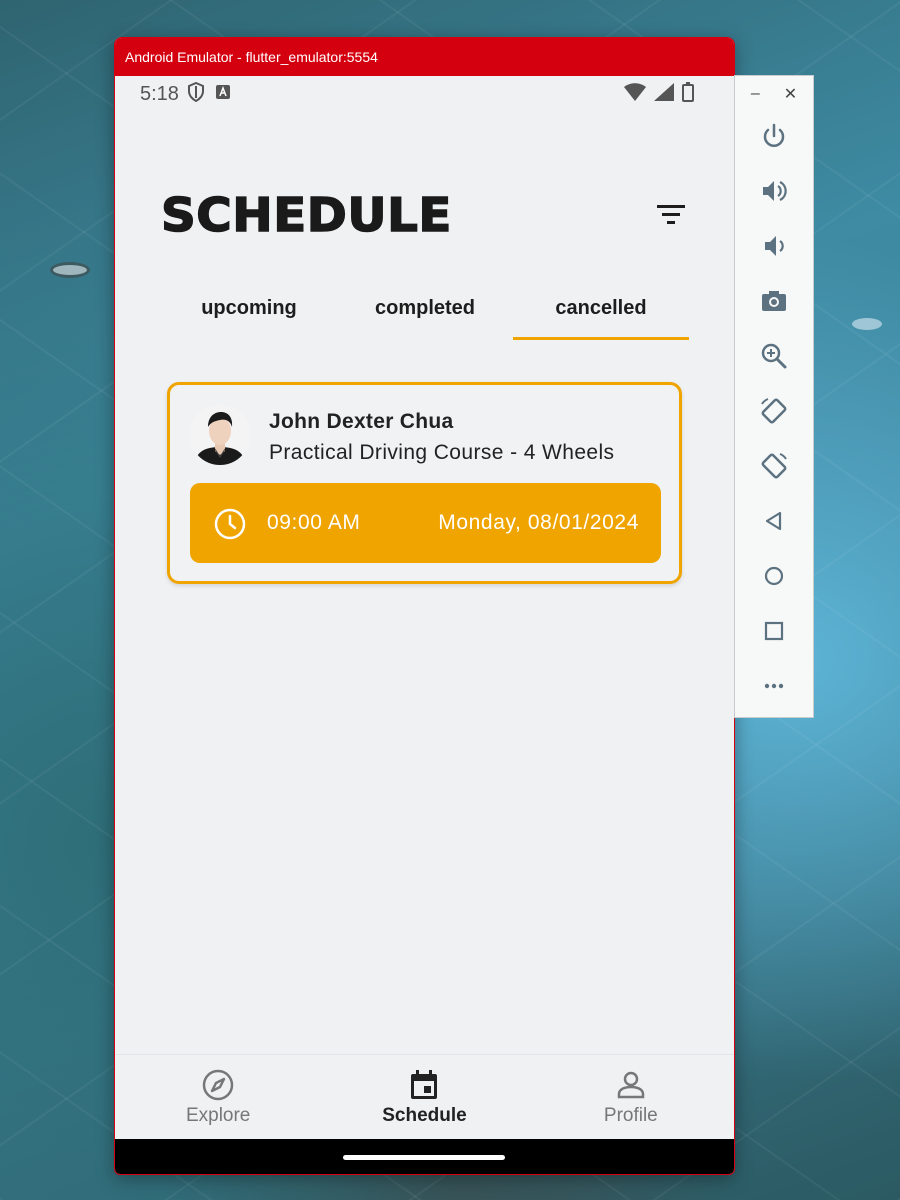 This screenshot has height=1200, width=900. What do you see at coordinates (631, 1085) in the screenshot?
I see `person-icon` at bounding box center [631, 1085].